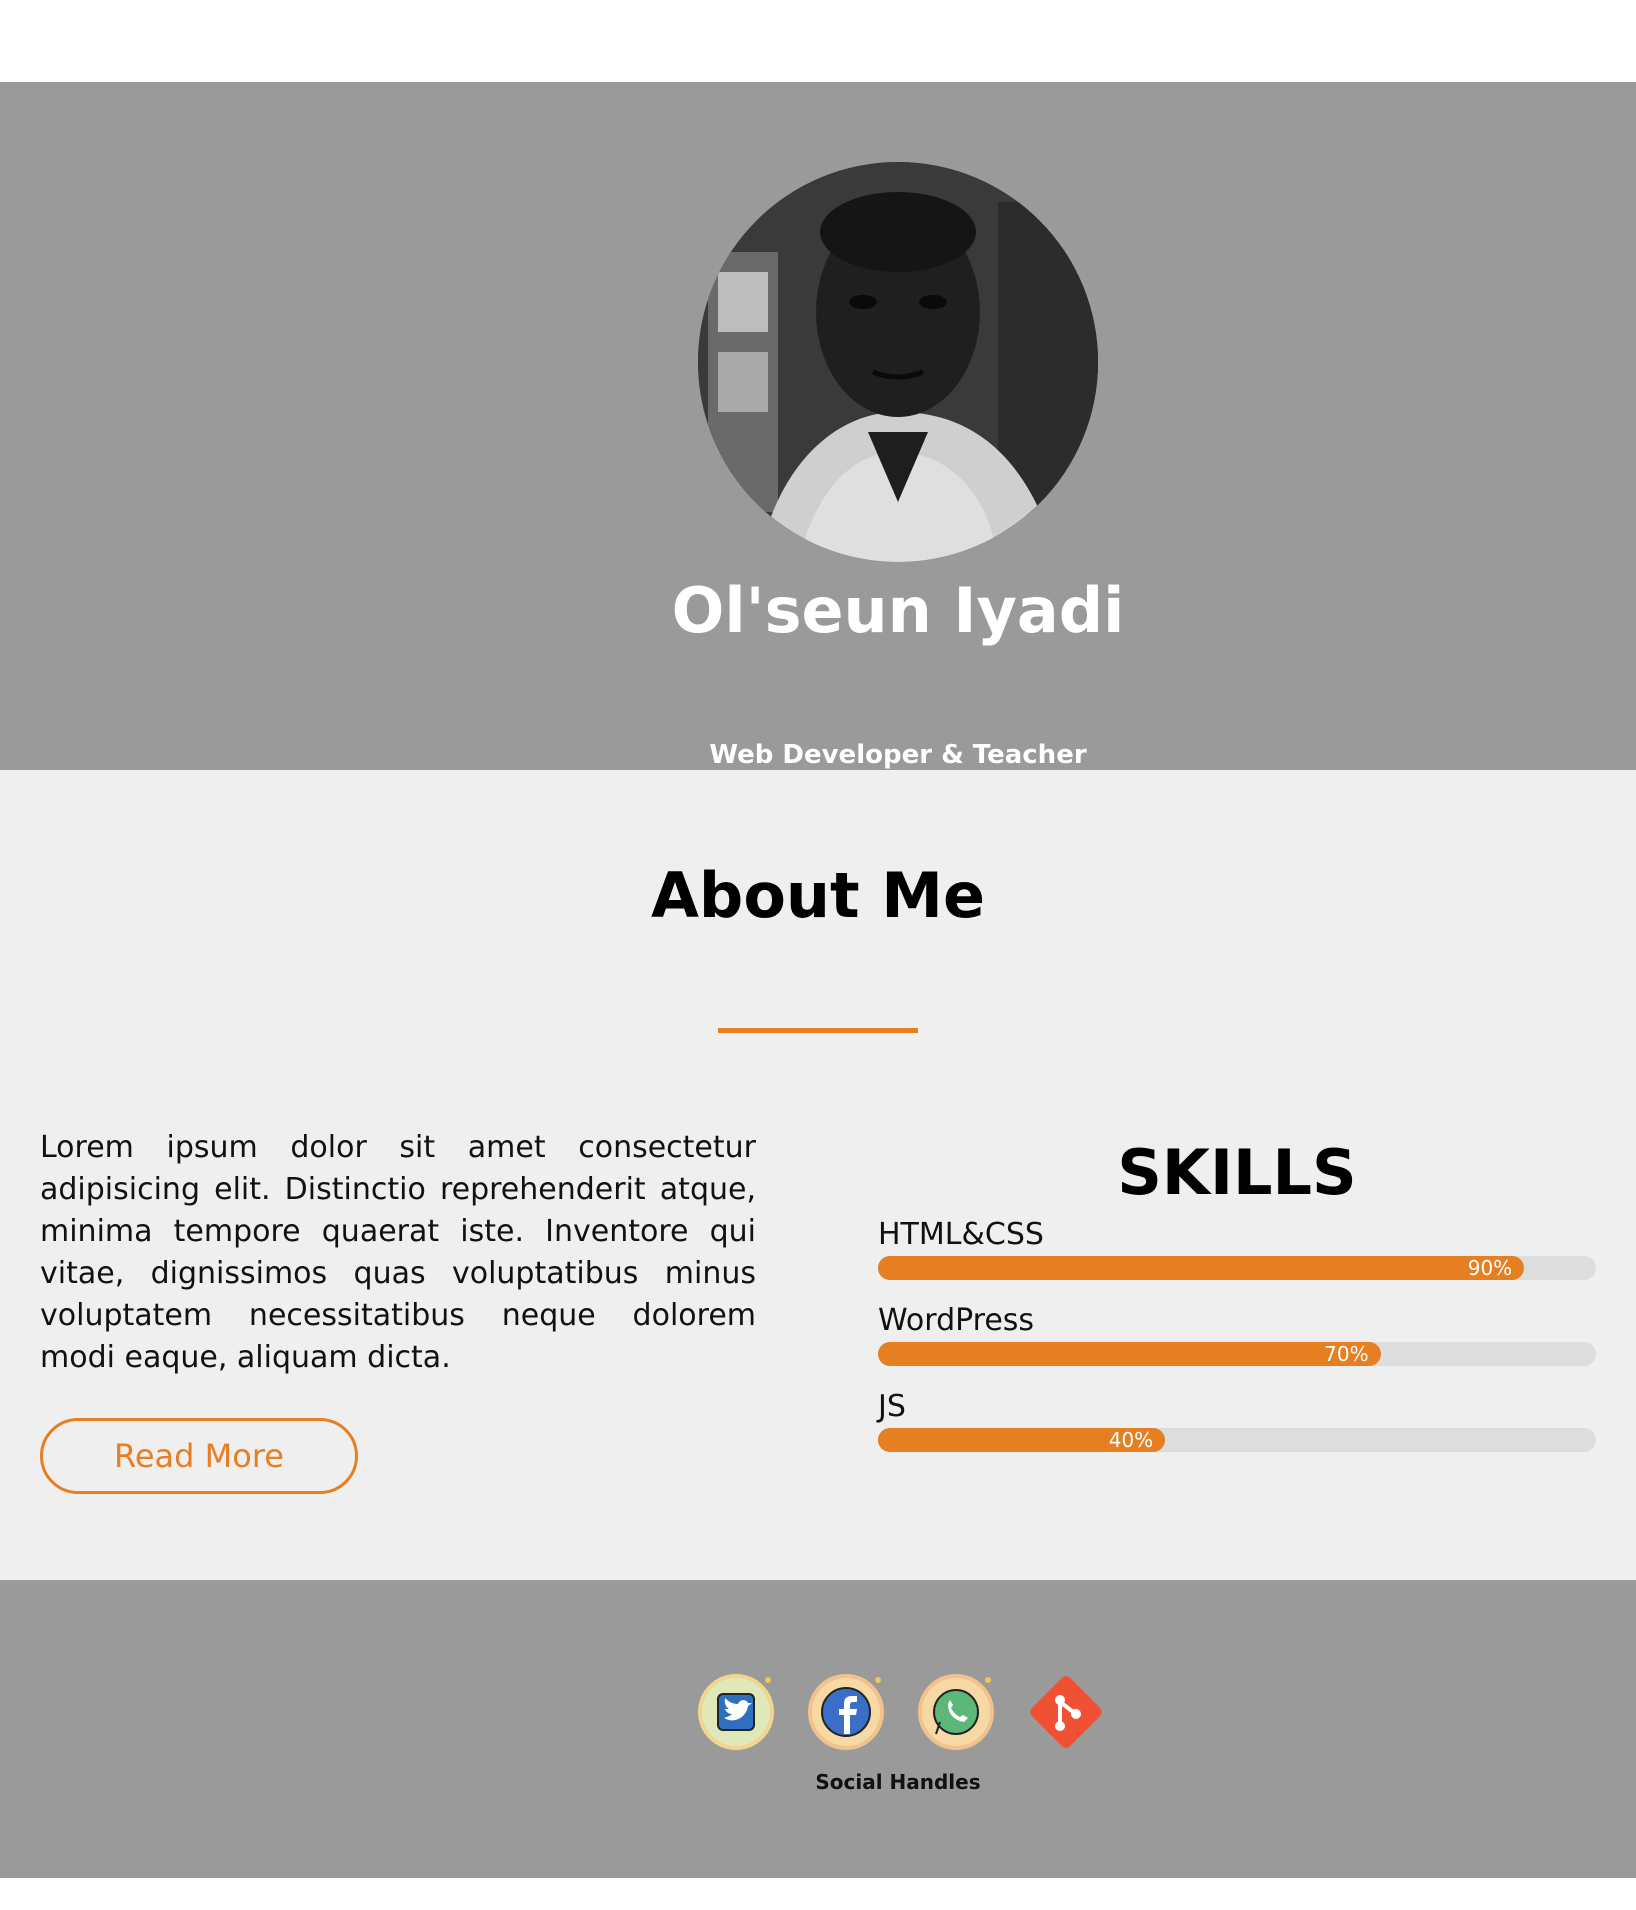  I want to click on git-icon, so click(1066, 1712).